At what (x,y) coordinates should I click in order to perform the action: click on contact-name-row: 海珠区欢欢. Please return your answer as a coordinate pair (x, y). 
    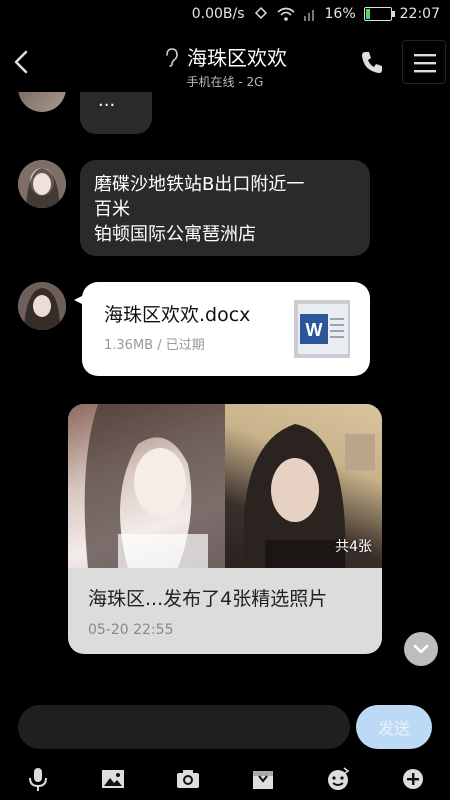
    Looking at the image, I should click on (225, 56).